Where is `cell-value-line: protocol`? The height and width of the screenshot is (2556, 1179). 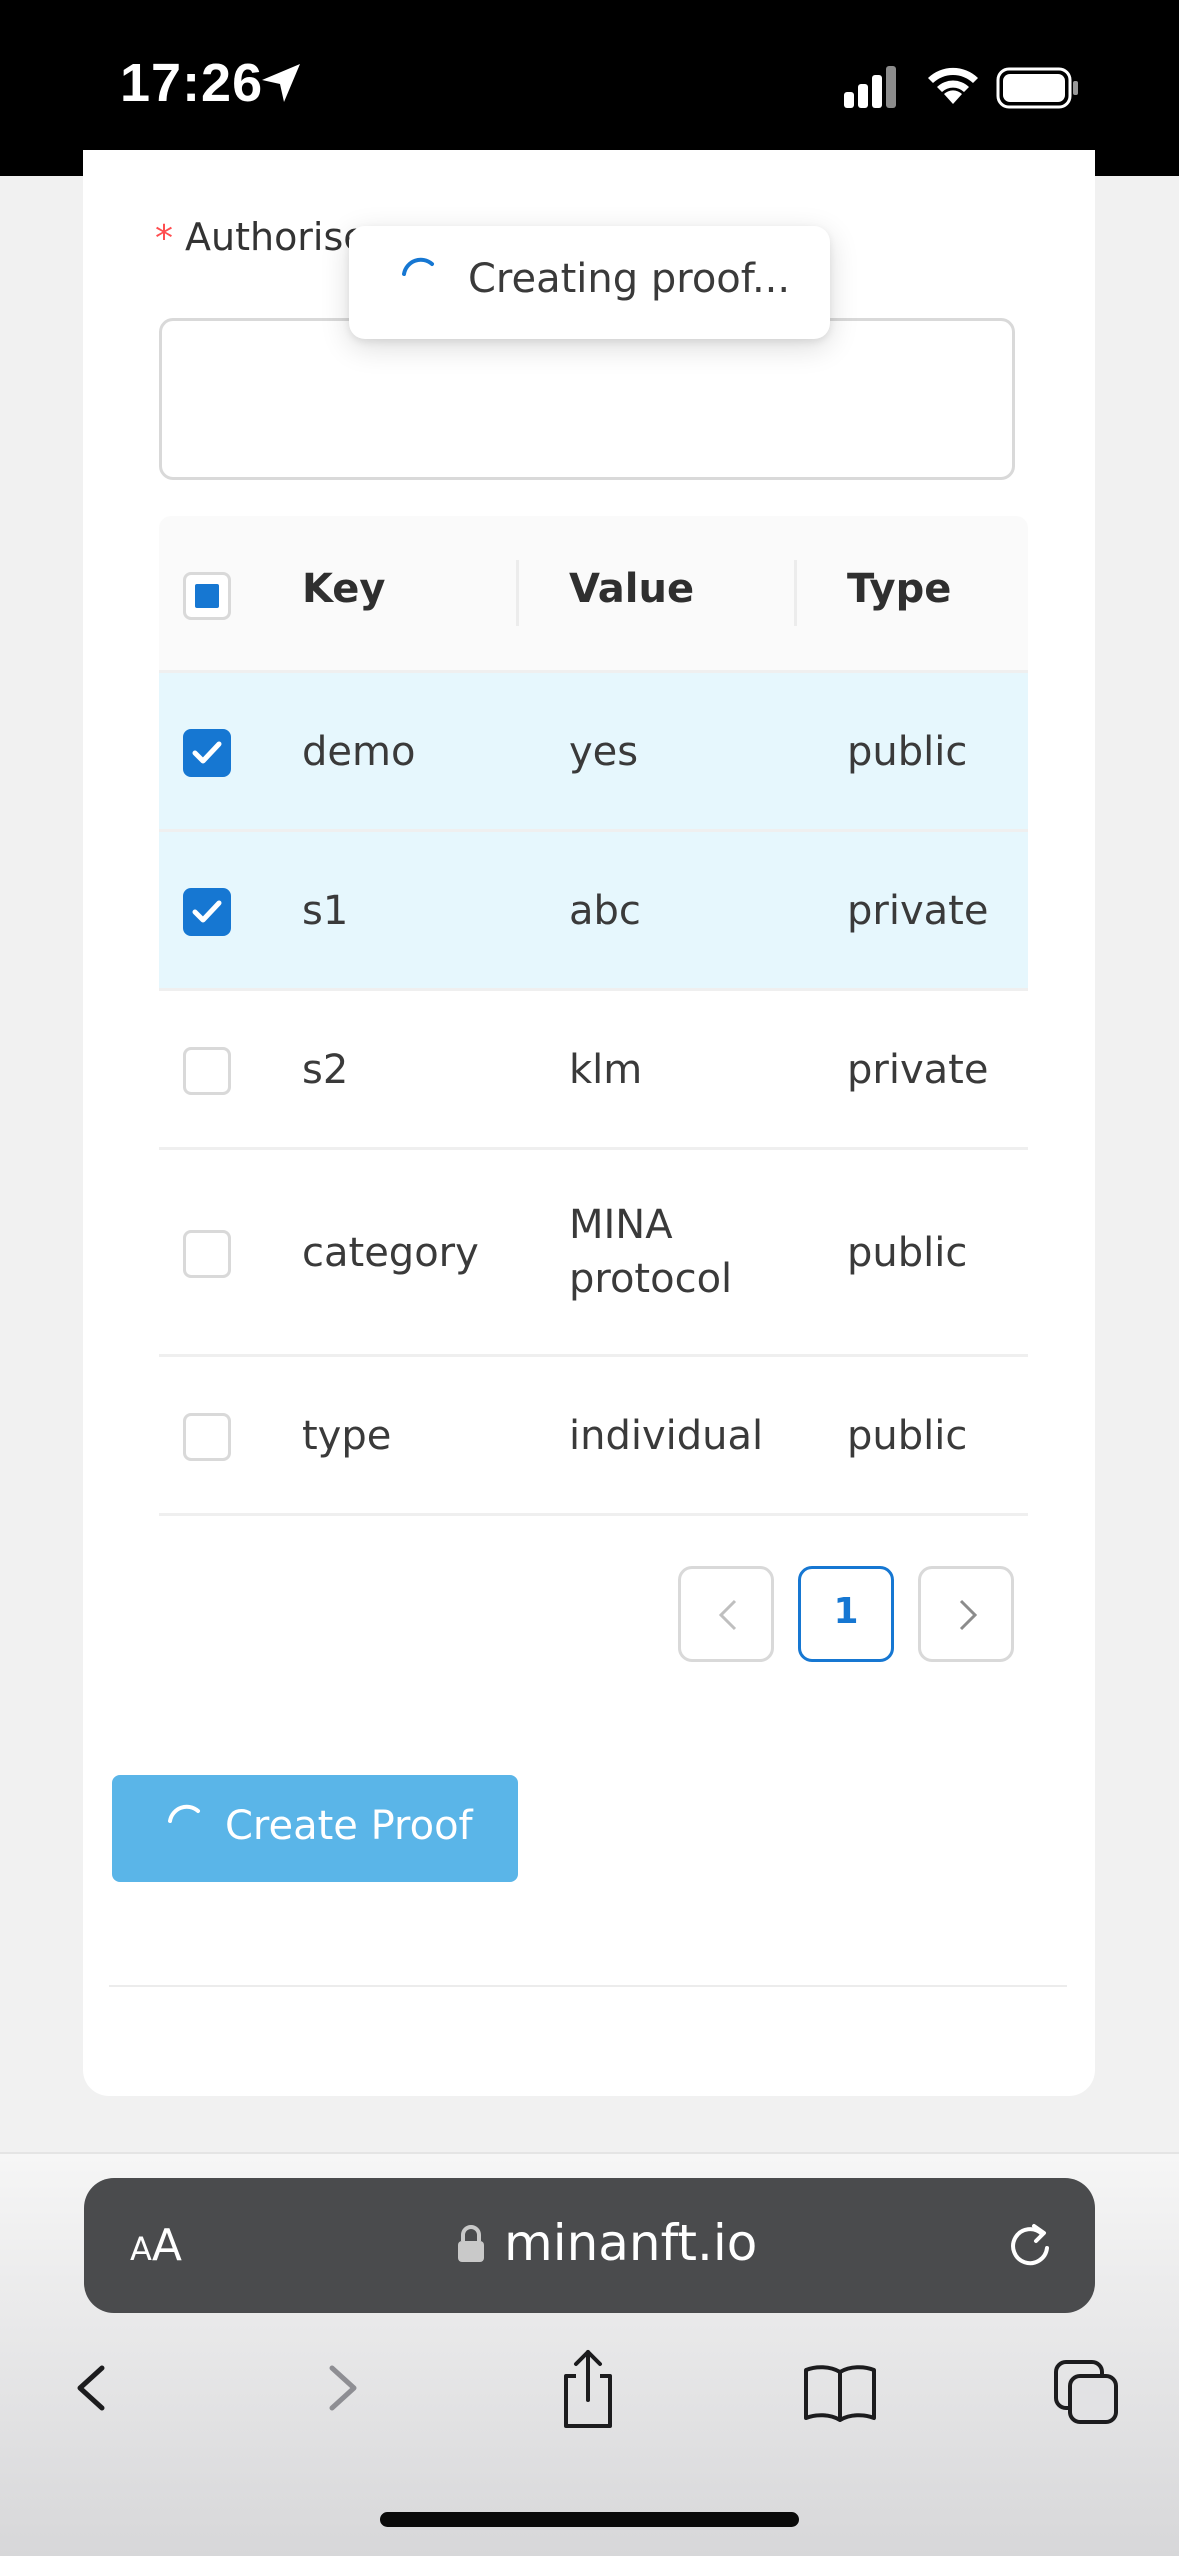 cell-value-line: protocol is located at coordinates (651, 1279).